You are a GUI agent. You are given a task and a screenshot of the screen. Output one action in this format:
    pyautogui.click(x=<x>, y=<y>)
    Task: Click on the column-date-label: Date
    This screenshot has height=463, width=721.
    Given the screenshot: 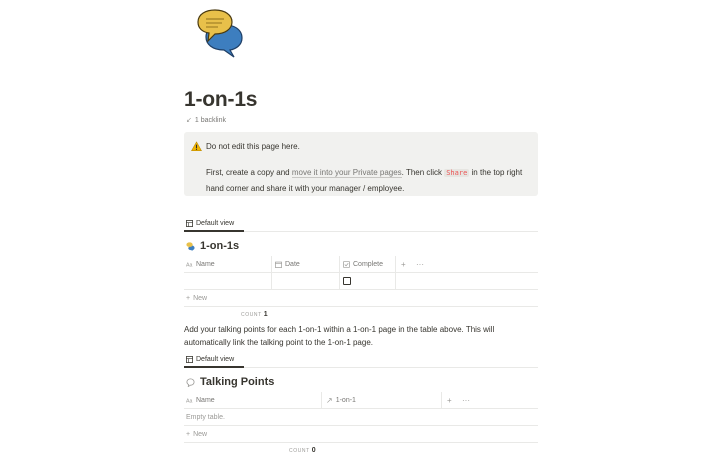 What is the action you would take?
    pyautogui.click(x=292, y=264)
    